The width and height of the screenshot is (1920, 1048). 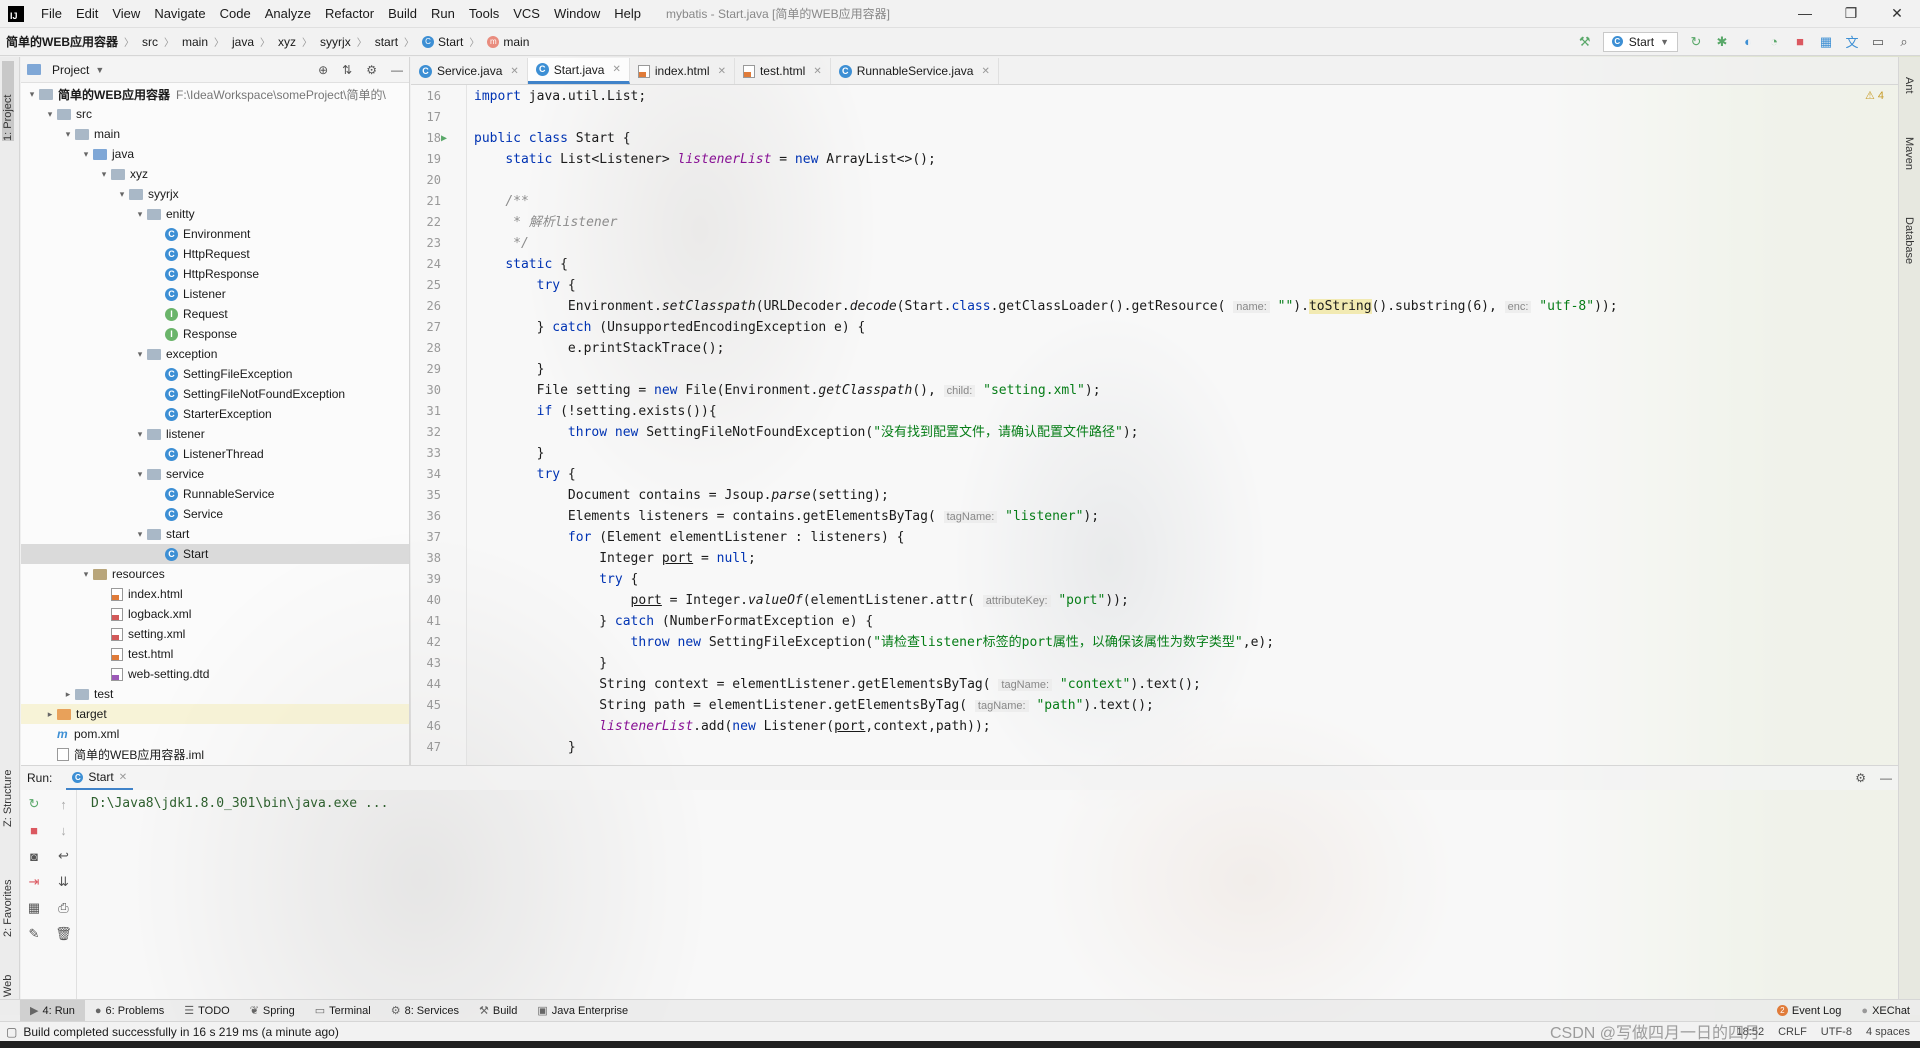 I want to click on print-icon: ⎙, so click(x=64, y=908).